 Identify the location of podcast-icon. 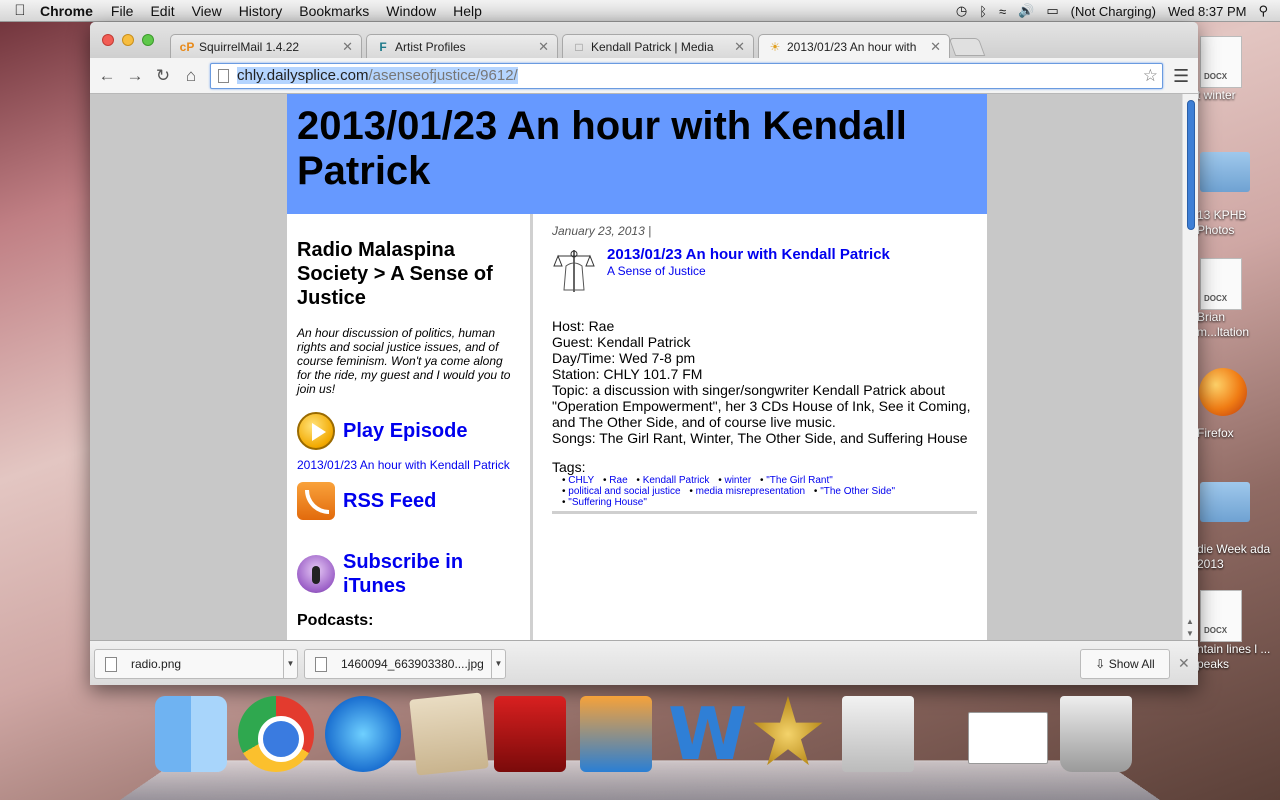
(316, 574).